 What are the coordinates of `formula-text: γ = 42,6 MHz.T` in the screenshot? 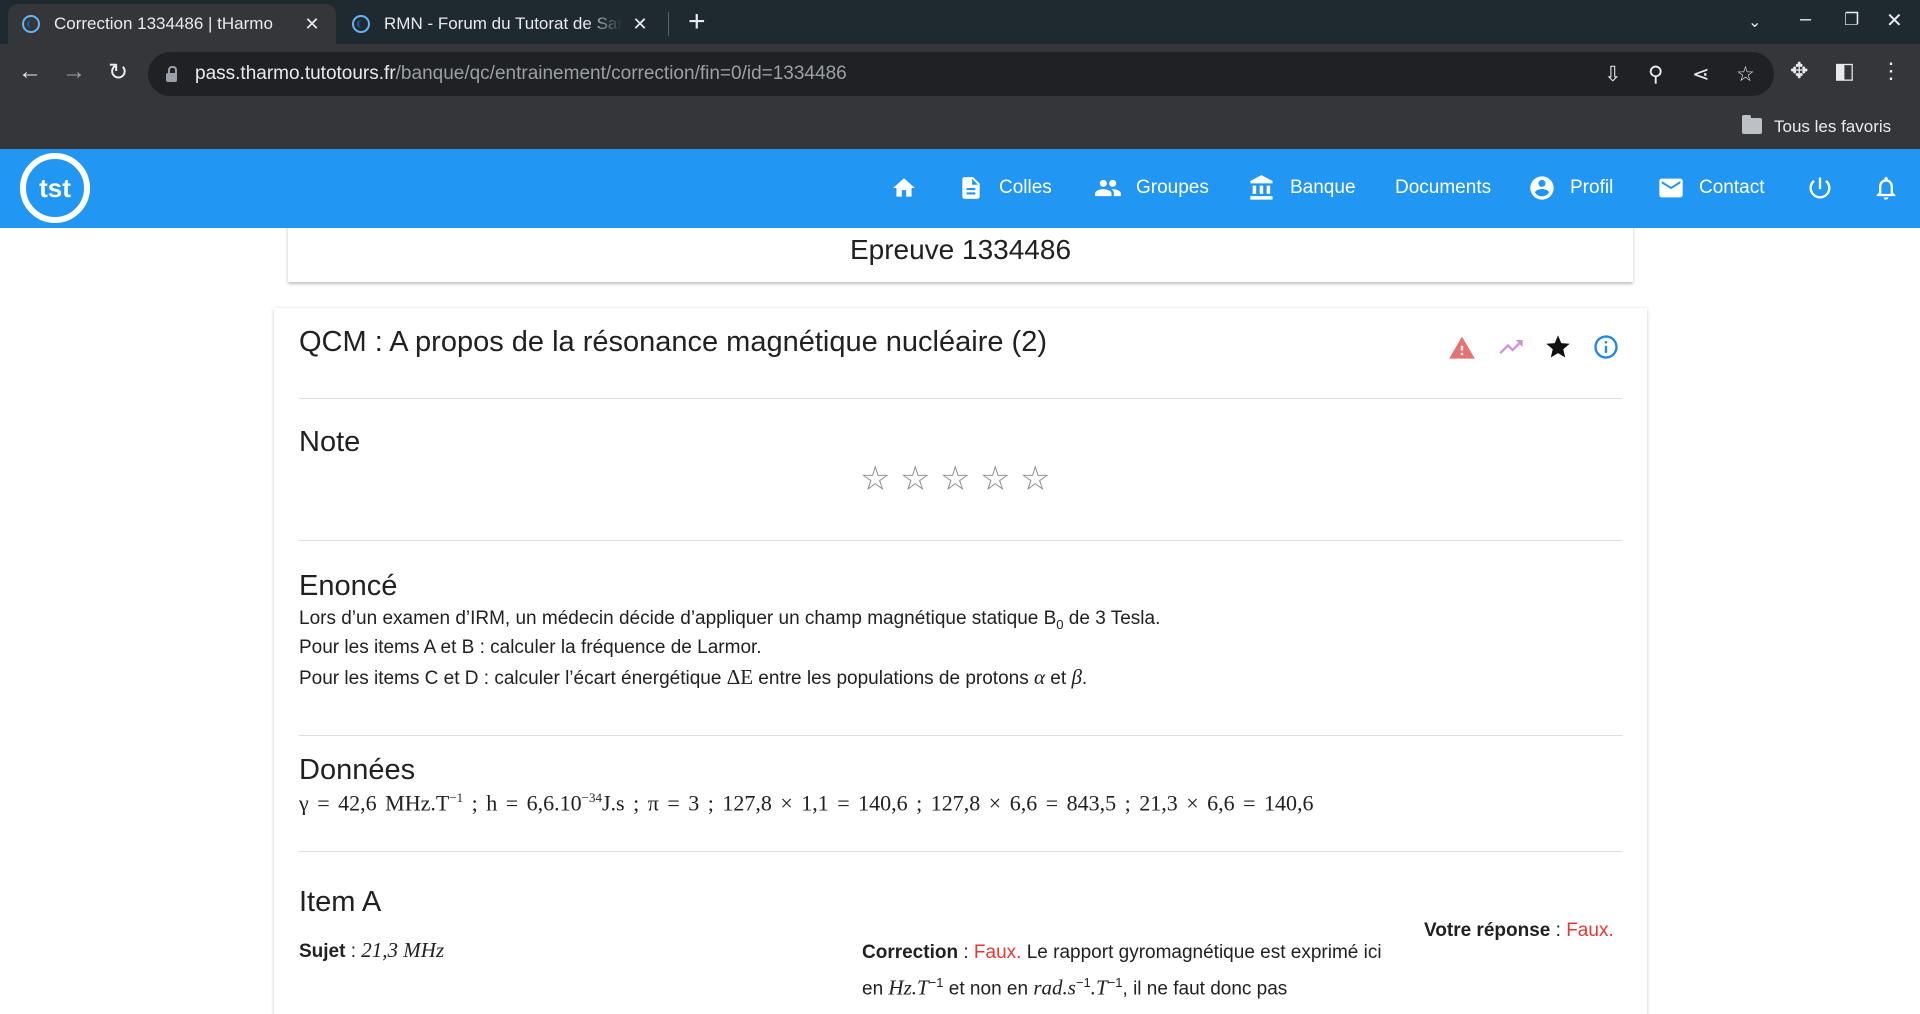 It's located at (374, 803).